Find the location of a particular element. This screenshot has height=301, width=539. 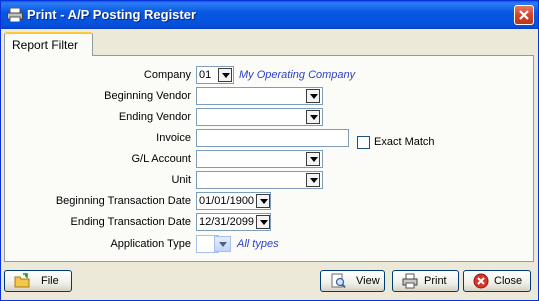

print-button-label: Print is located at coordinates (435, 281).